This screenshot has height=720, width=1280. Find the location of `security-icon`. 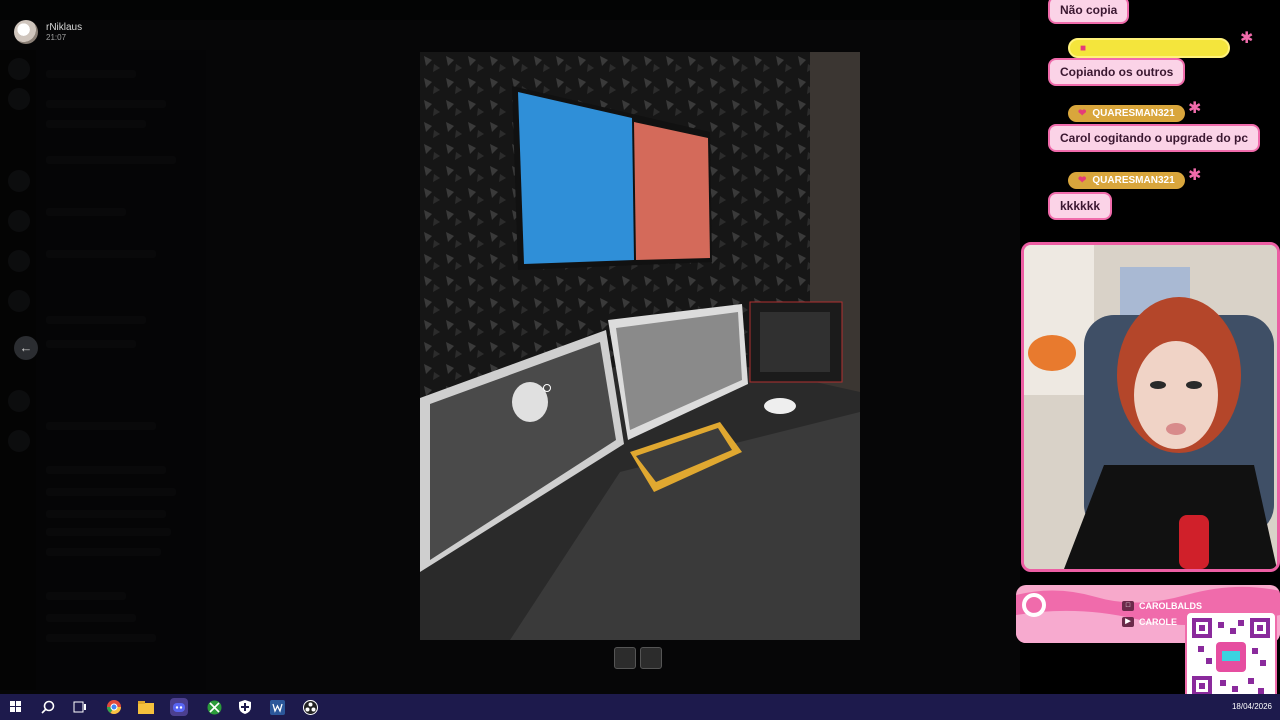

security-icon is located at coordinates (245, 707).